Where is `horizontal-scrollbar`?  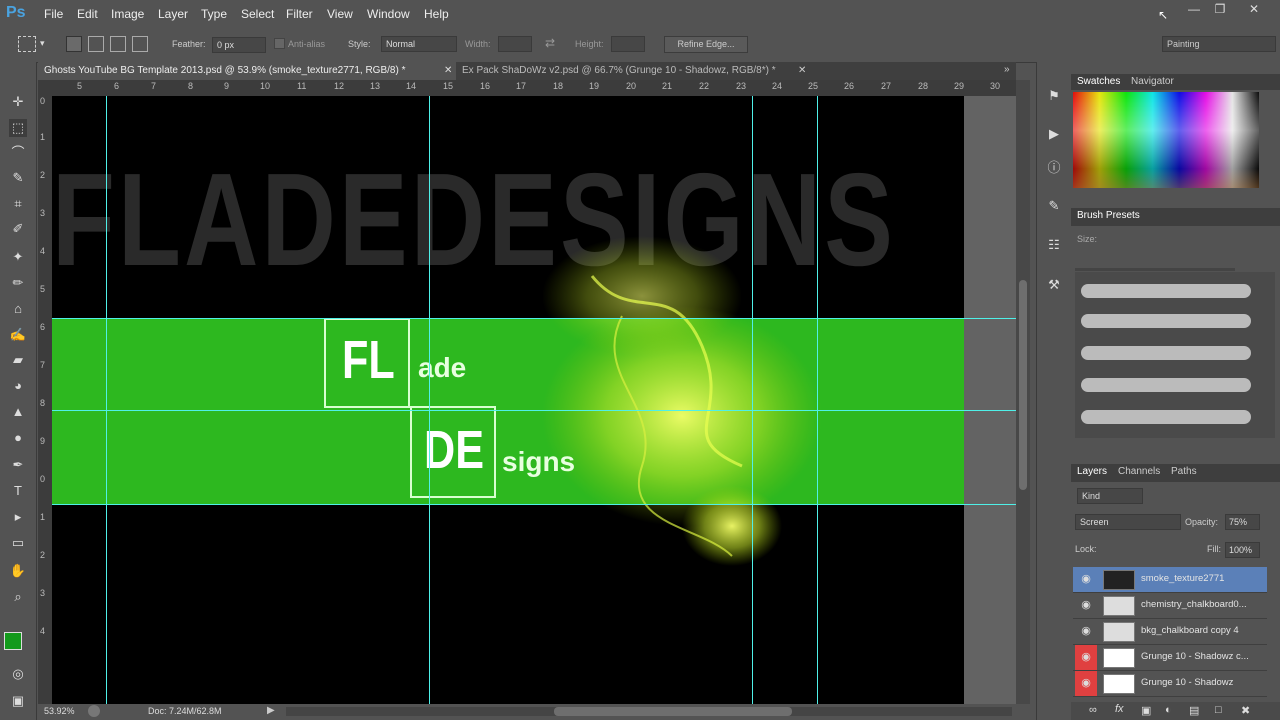 horizontal-scrollbar is located at coordinates (649, 711).